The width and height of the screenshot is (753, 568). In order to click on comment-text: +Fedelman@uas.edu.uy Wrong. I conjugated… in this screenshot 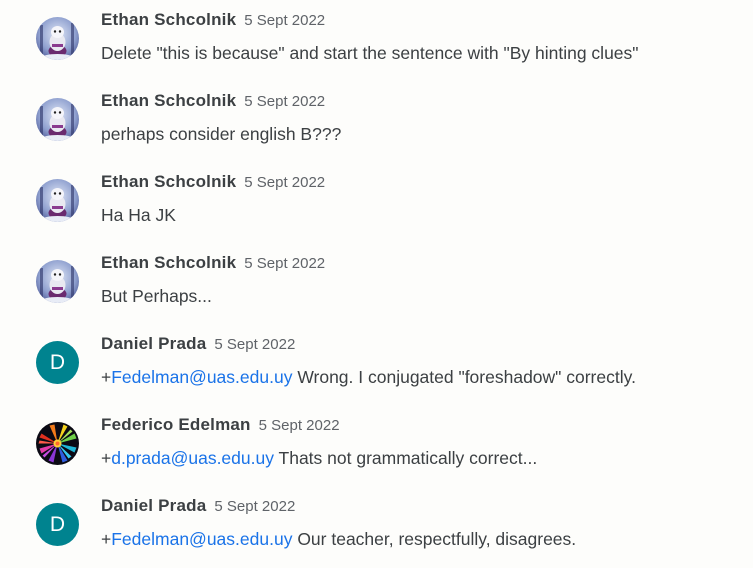, I will do `click(368, 377)`.